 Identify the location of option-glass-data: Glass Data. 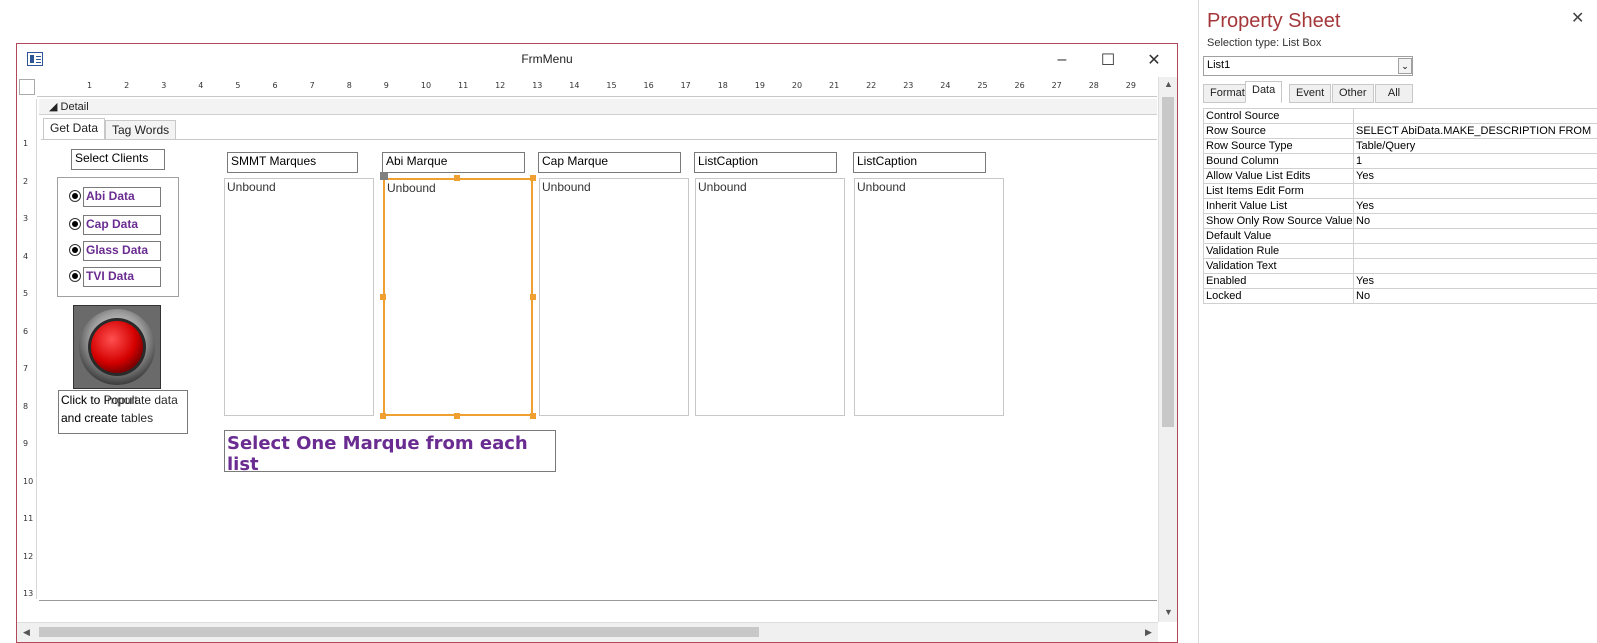
(122, 251).